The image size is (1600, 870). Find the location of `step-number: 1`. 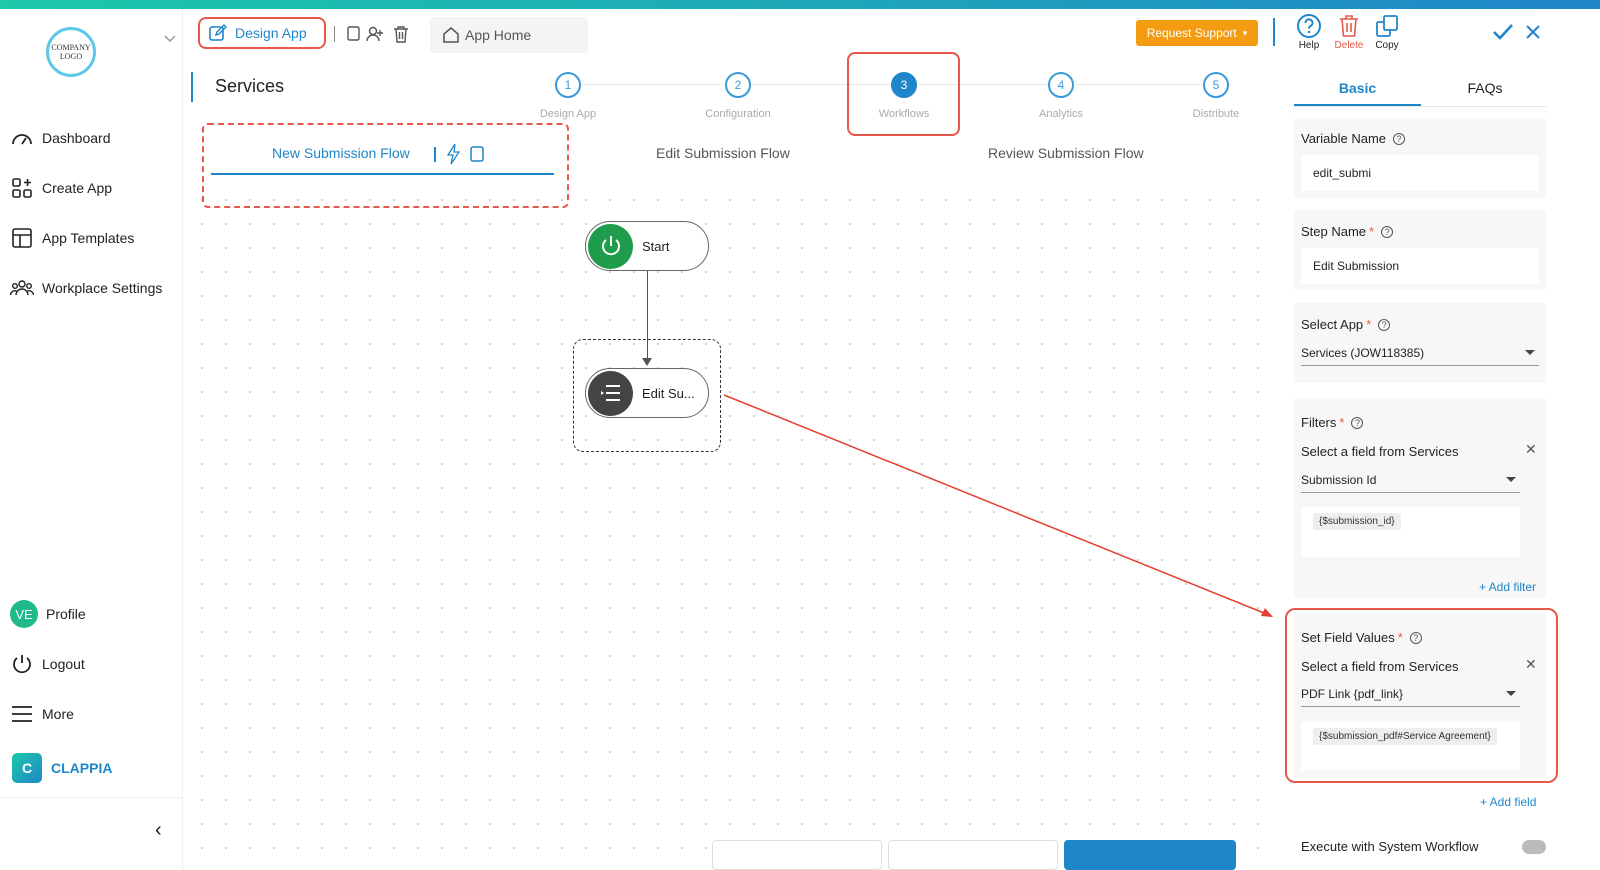

step-number: 1 is located at coordinates (568, 85).